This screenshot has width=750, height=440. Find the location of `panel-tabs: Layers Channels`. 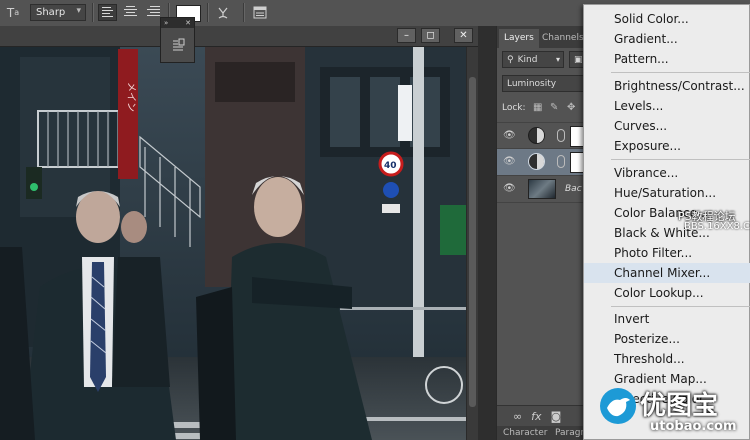

panel-tabs: Layers Channels is located at coordinates (547, 37).